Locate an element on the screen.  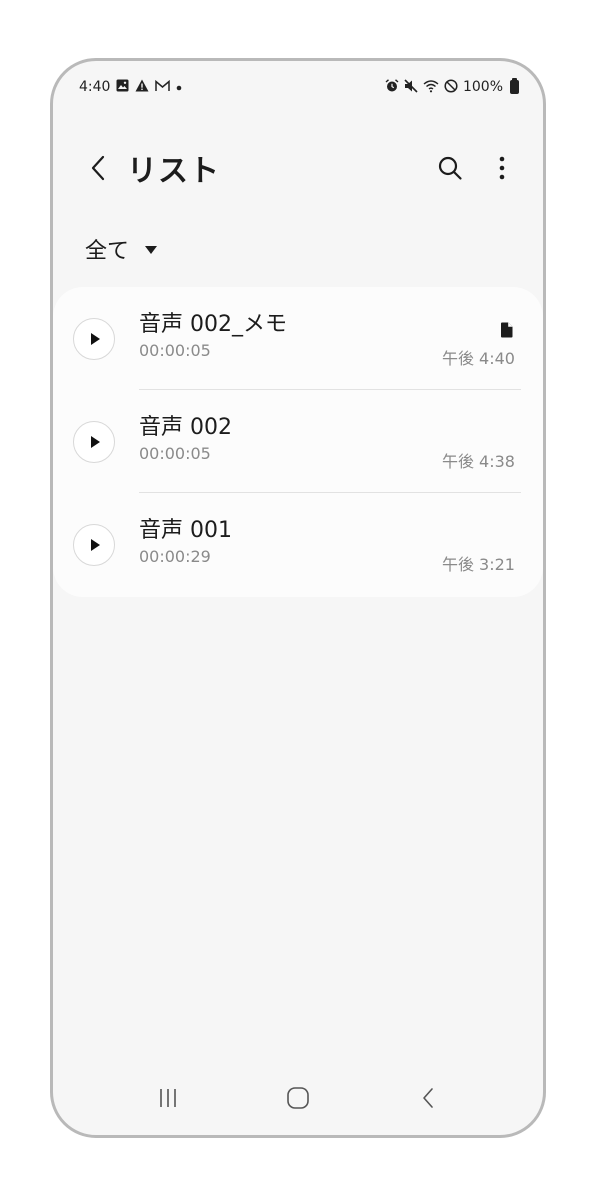
recording-title: 音声 002 is located at coordinates (185, 427).